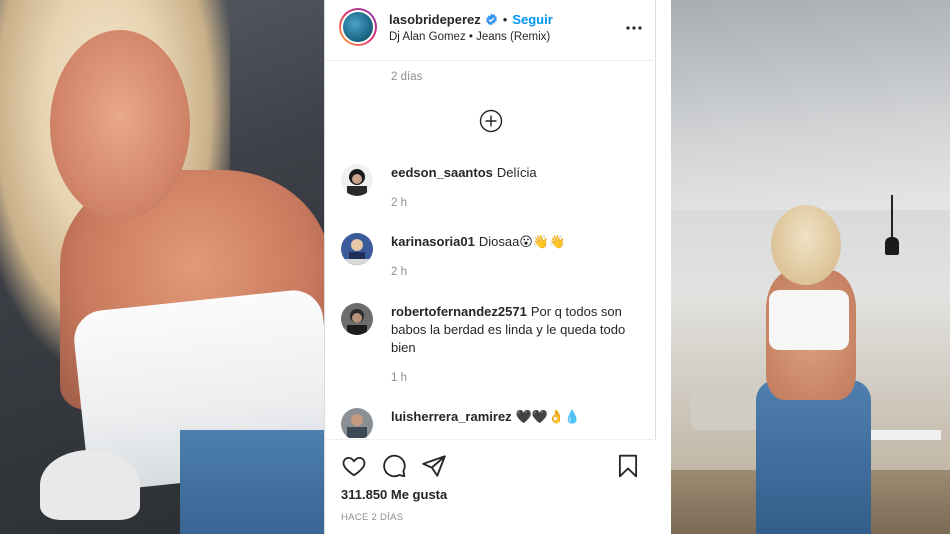  Describe the element at coordinates (663, 267) in the screenshot. I see `panel-gap` at that location.